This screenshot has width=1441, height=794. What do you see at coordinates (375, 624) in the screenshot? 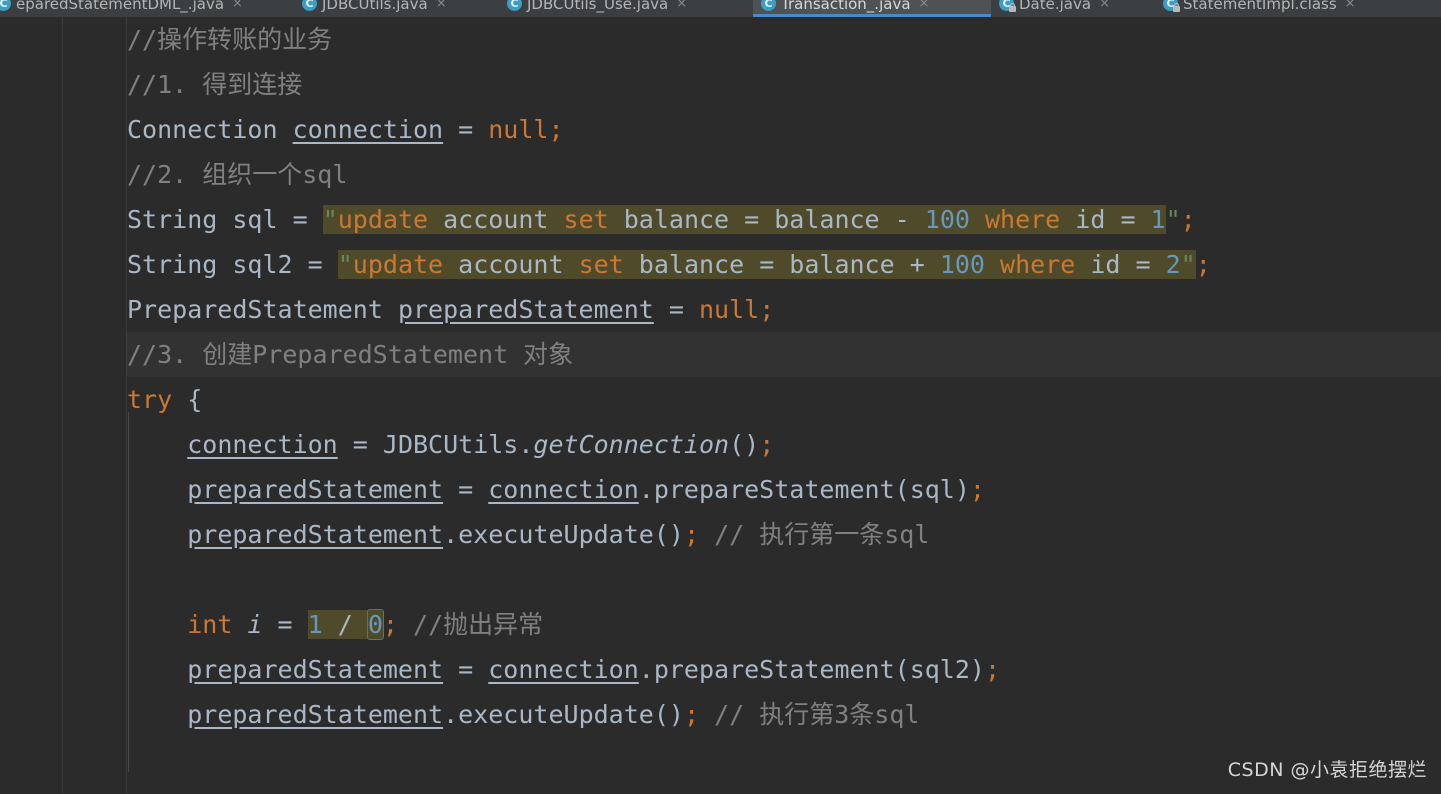
I see `code-number-highlighted: 0` at bounding box center [375, 624].